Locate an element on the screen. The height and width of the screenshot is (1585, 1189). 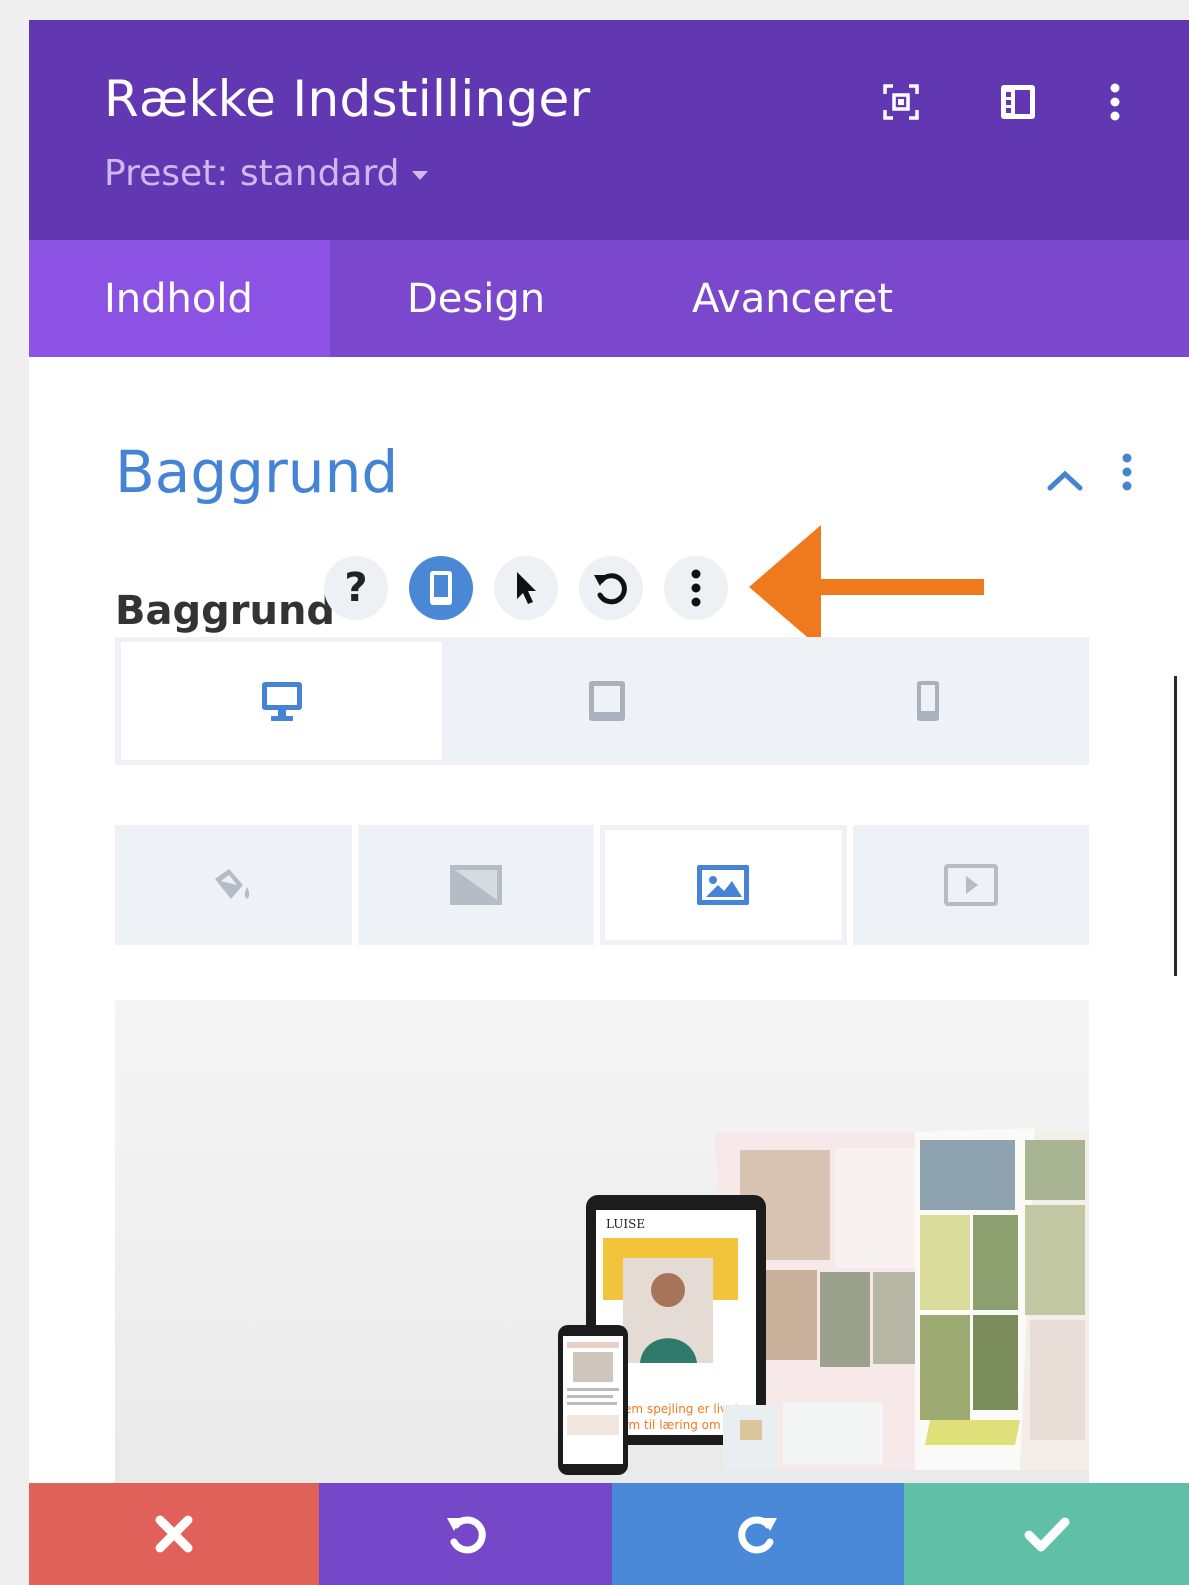
preset-selector: Preset: standard is located at coordinates (266, 173).